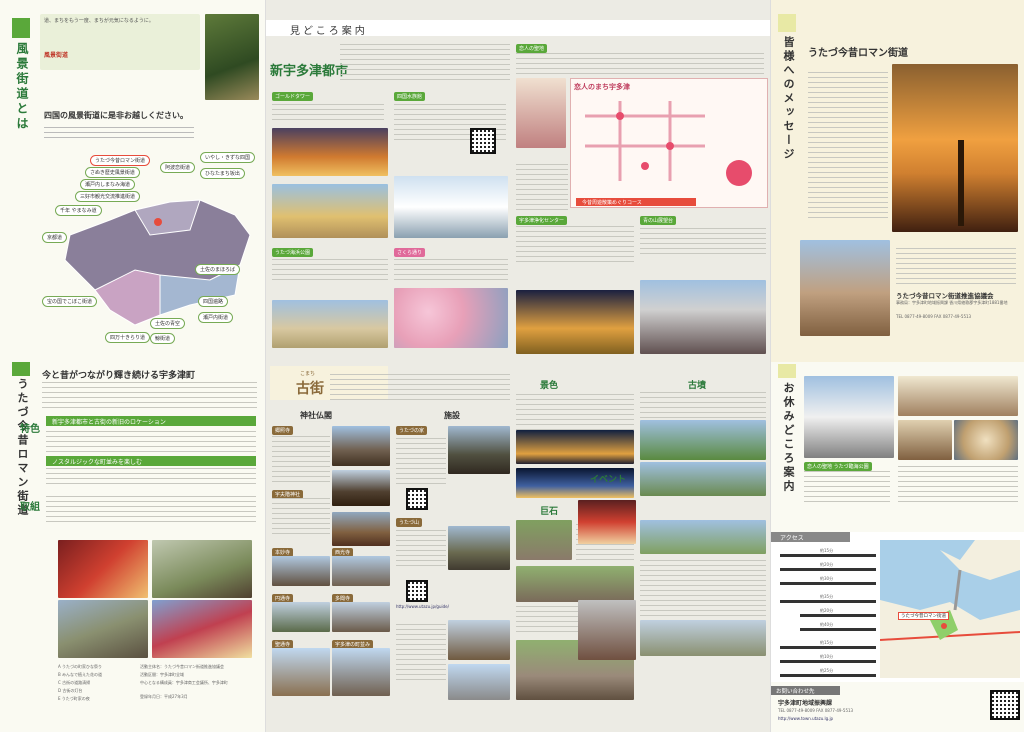 The image size is (1024, 732). I want to click on love-address, so click(542, 185).